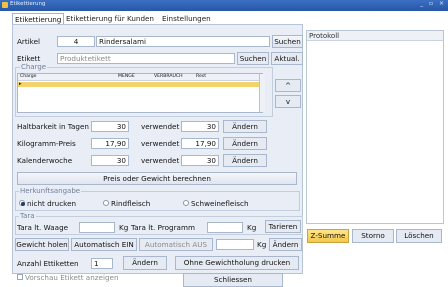 The height and width of the screenshot is (287, 448). Describe the element at coordinates (76, 41) in the screenshot. I see `artikel-number-input: 4` at that location.